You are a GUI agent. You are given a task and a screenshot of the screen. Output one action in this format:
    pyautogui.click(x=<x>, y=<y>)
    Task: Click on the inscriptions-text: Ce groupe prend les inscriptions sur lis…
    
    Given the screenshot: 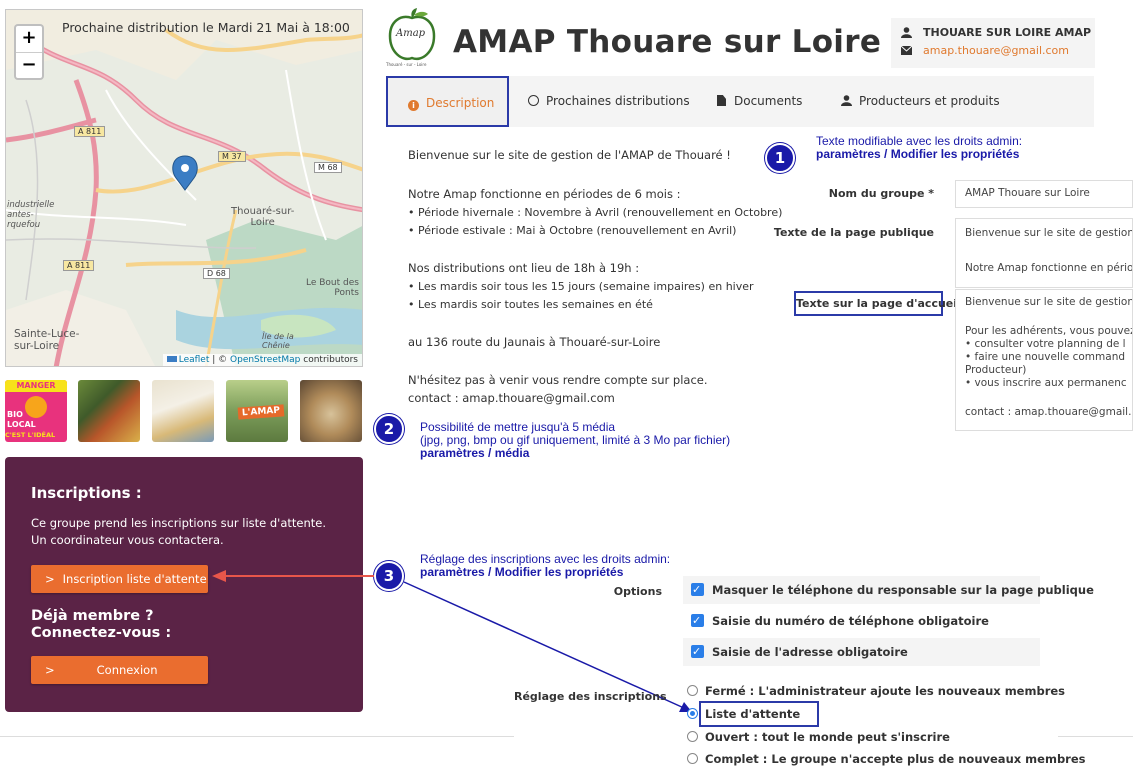 What is the action you would take?
    pyautogui.click(x=179, y=531)
    